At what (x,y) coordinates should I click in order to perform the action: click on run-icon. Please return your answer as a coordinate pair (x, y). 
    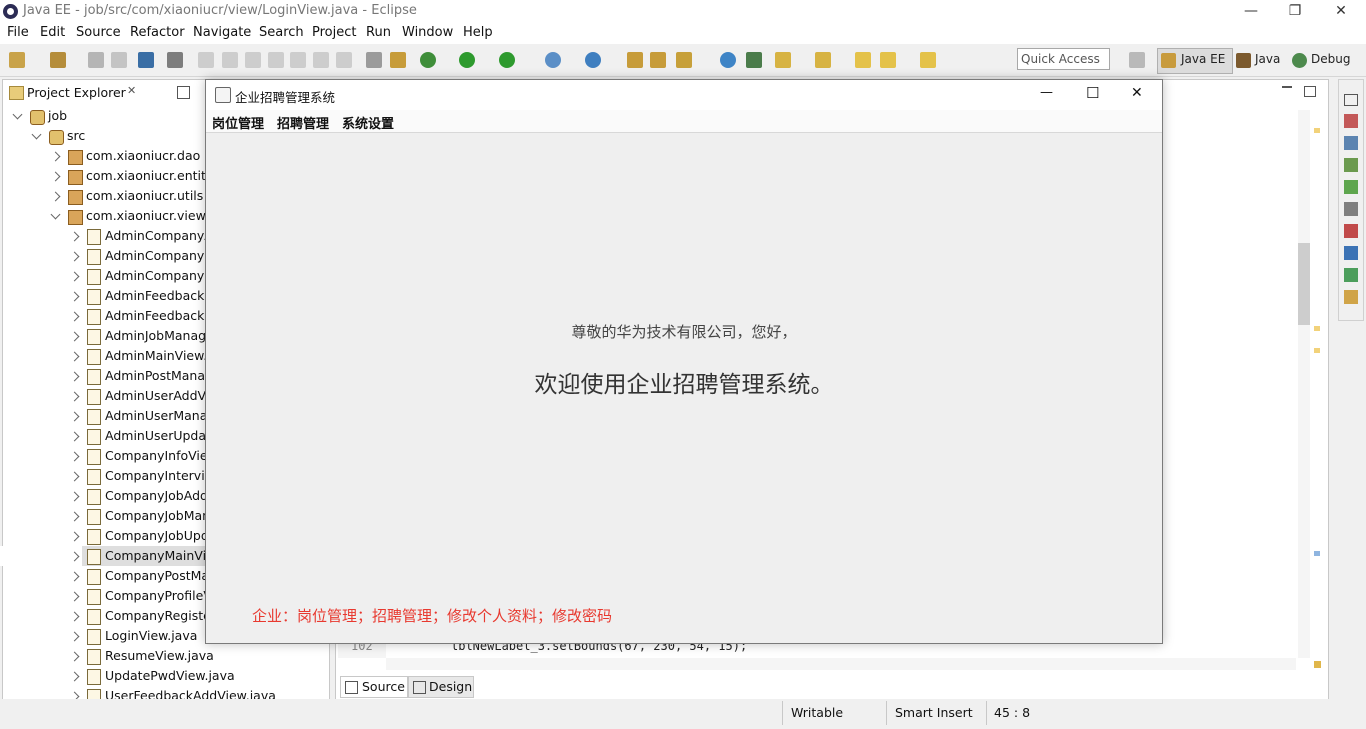
    Looking at the image, I should click on (467, 60).